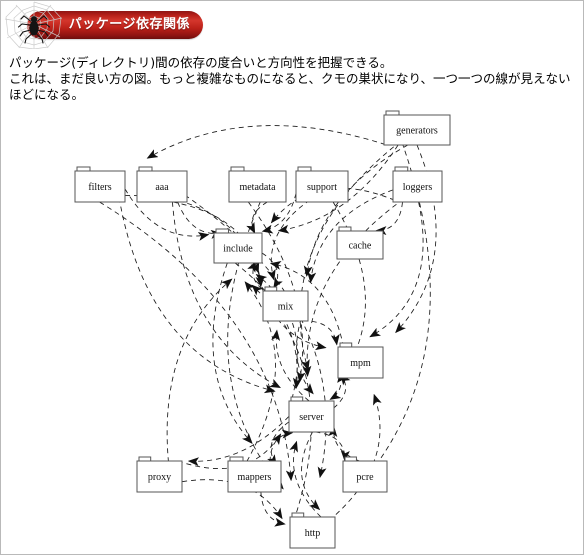 This screenshot has height=555, width=584. Describe the element at coordinates (288, 240) in the screenshot. I see `edge-support-to-mix` at that location.